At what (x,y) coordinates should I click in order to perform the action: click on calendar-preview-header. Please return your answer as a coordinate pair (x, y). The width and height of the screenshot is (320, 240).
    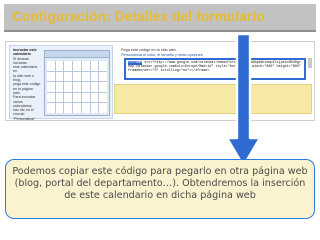
    Looking at the image, I should click on (77, 54).